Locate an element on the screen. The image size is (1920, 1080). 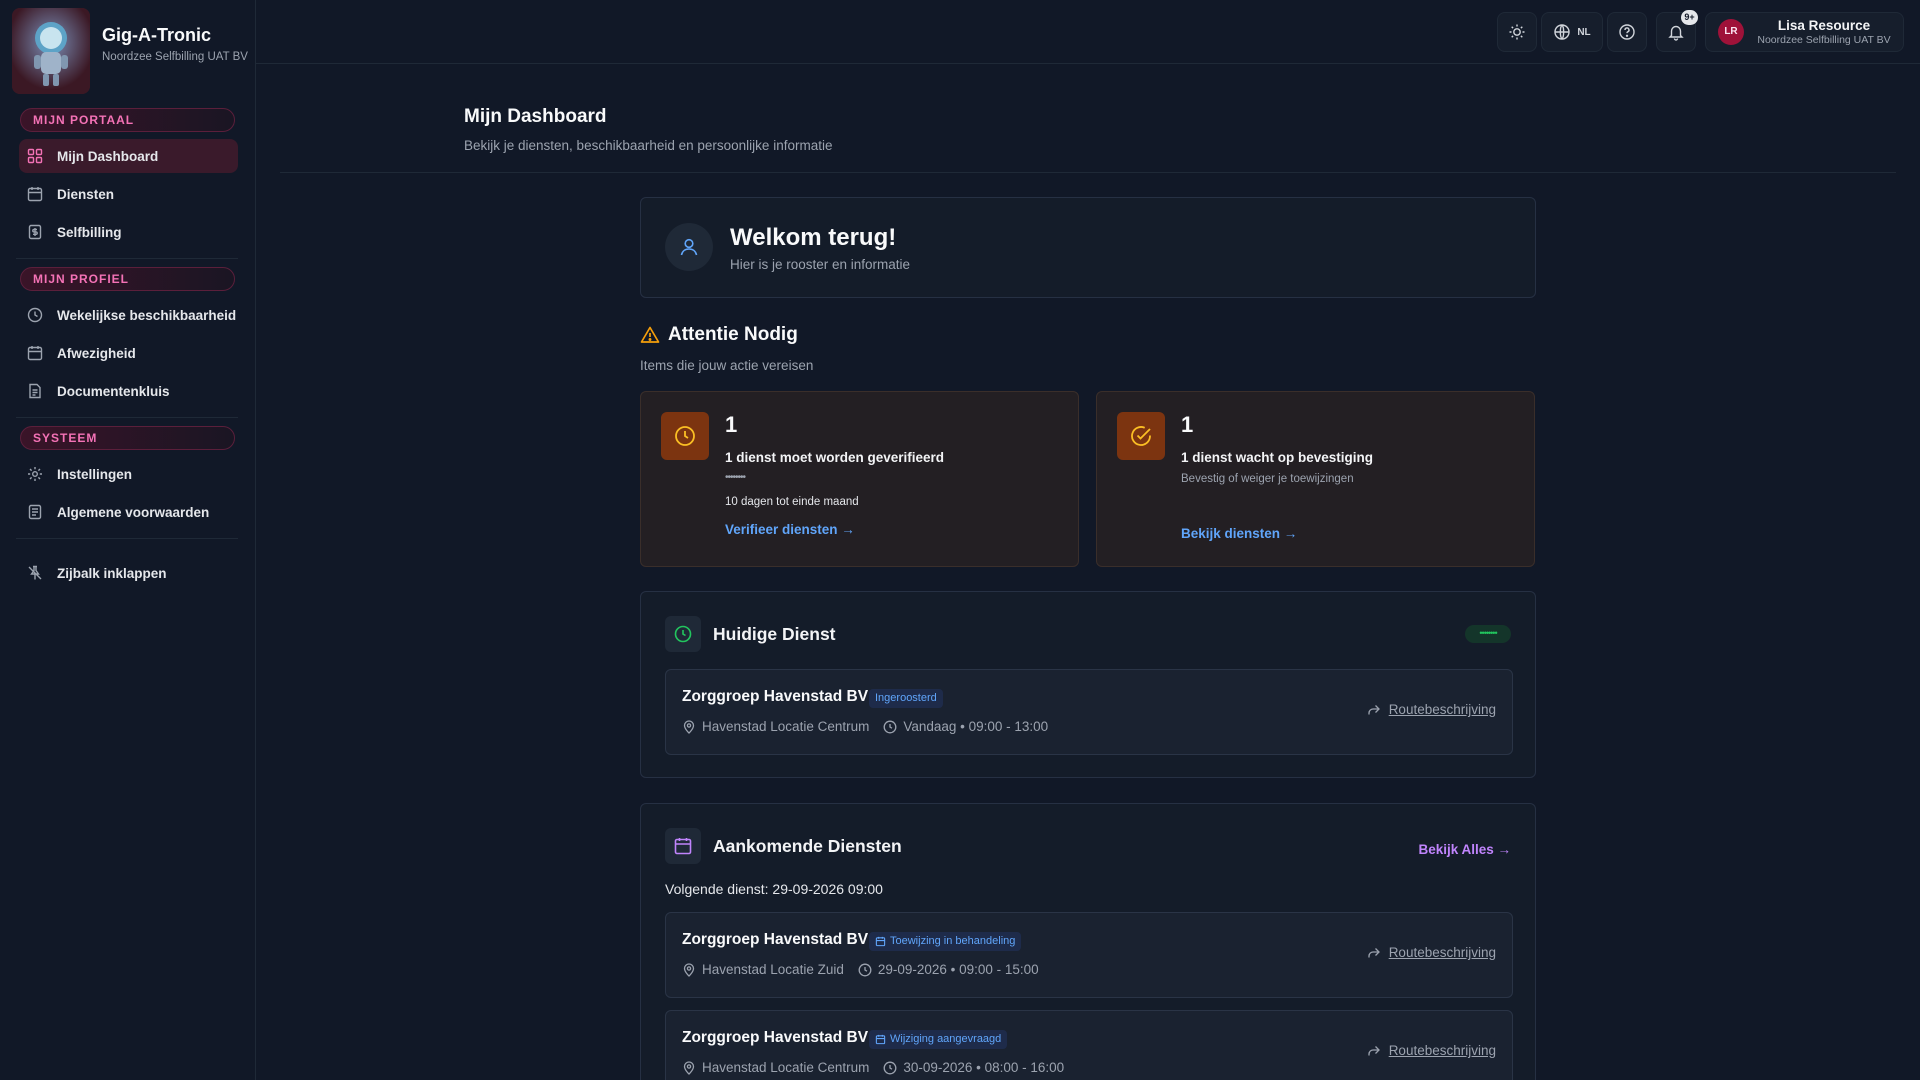
section-label-profiel: MIJN PROFIEL is located at coordinates (127, 279).